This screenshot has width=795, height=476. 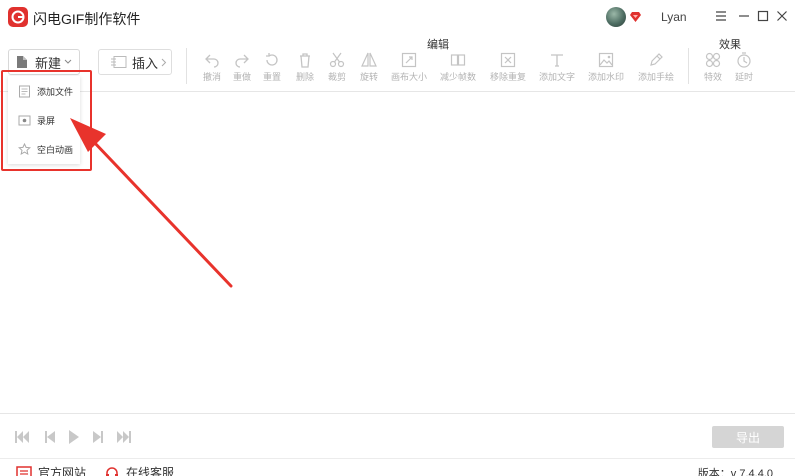 I want to click on star-icon, so click(x=24, y=148).